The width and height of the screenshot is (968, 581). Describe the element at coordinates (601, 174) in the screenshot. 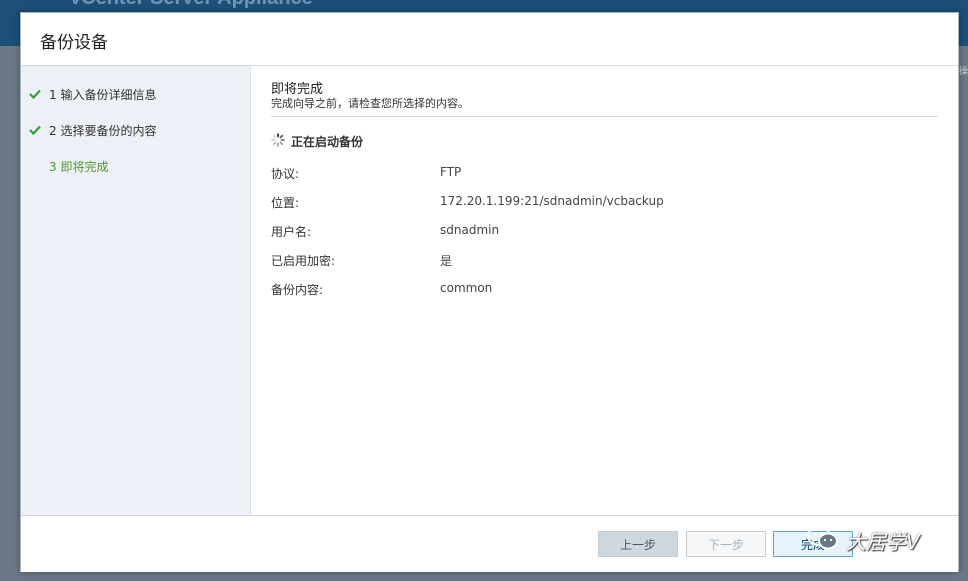

I see `summary-row-protocol: 协议: FTP` at that location.